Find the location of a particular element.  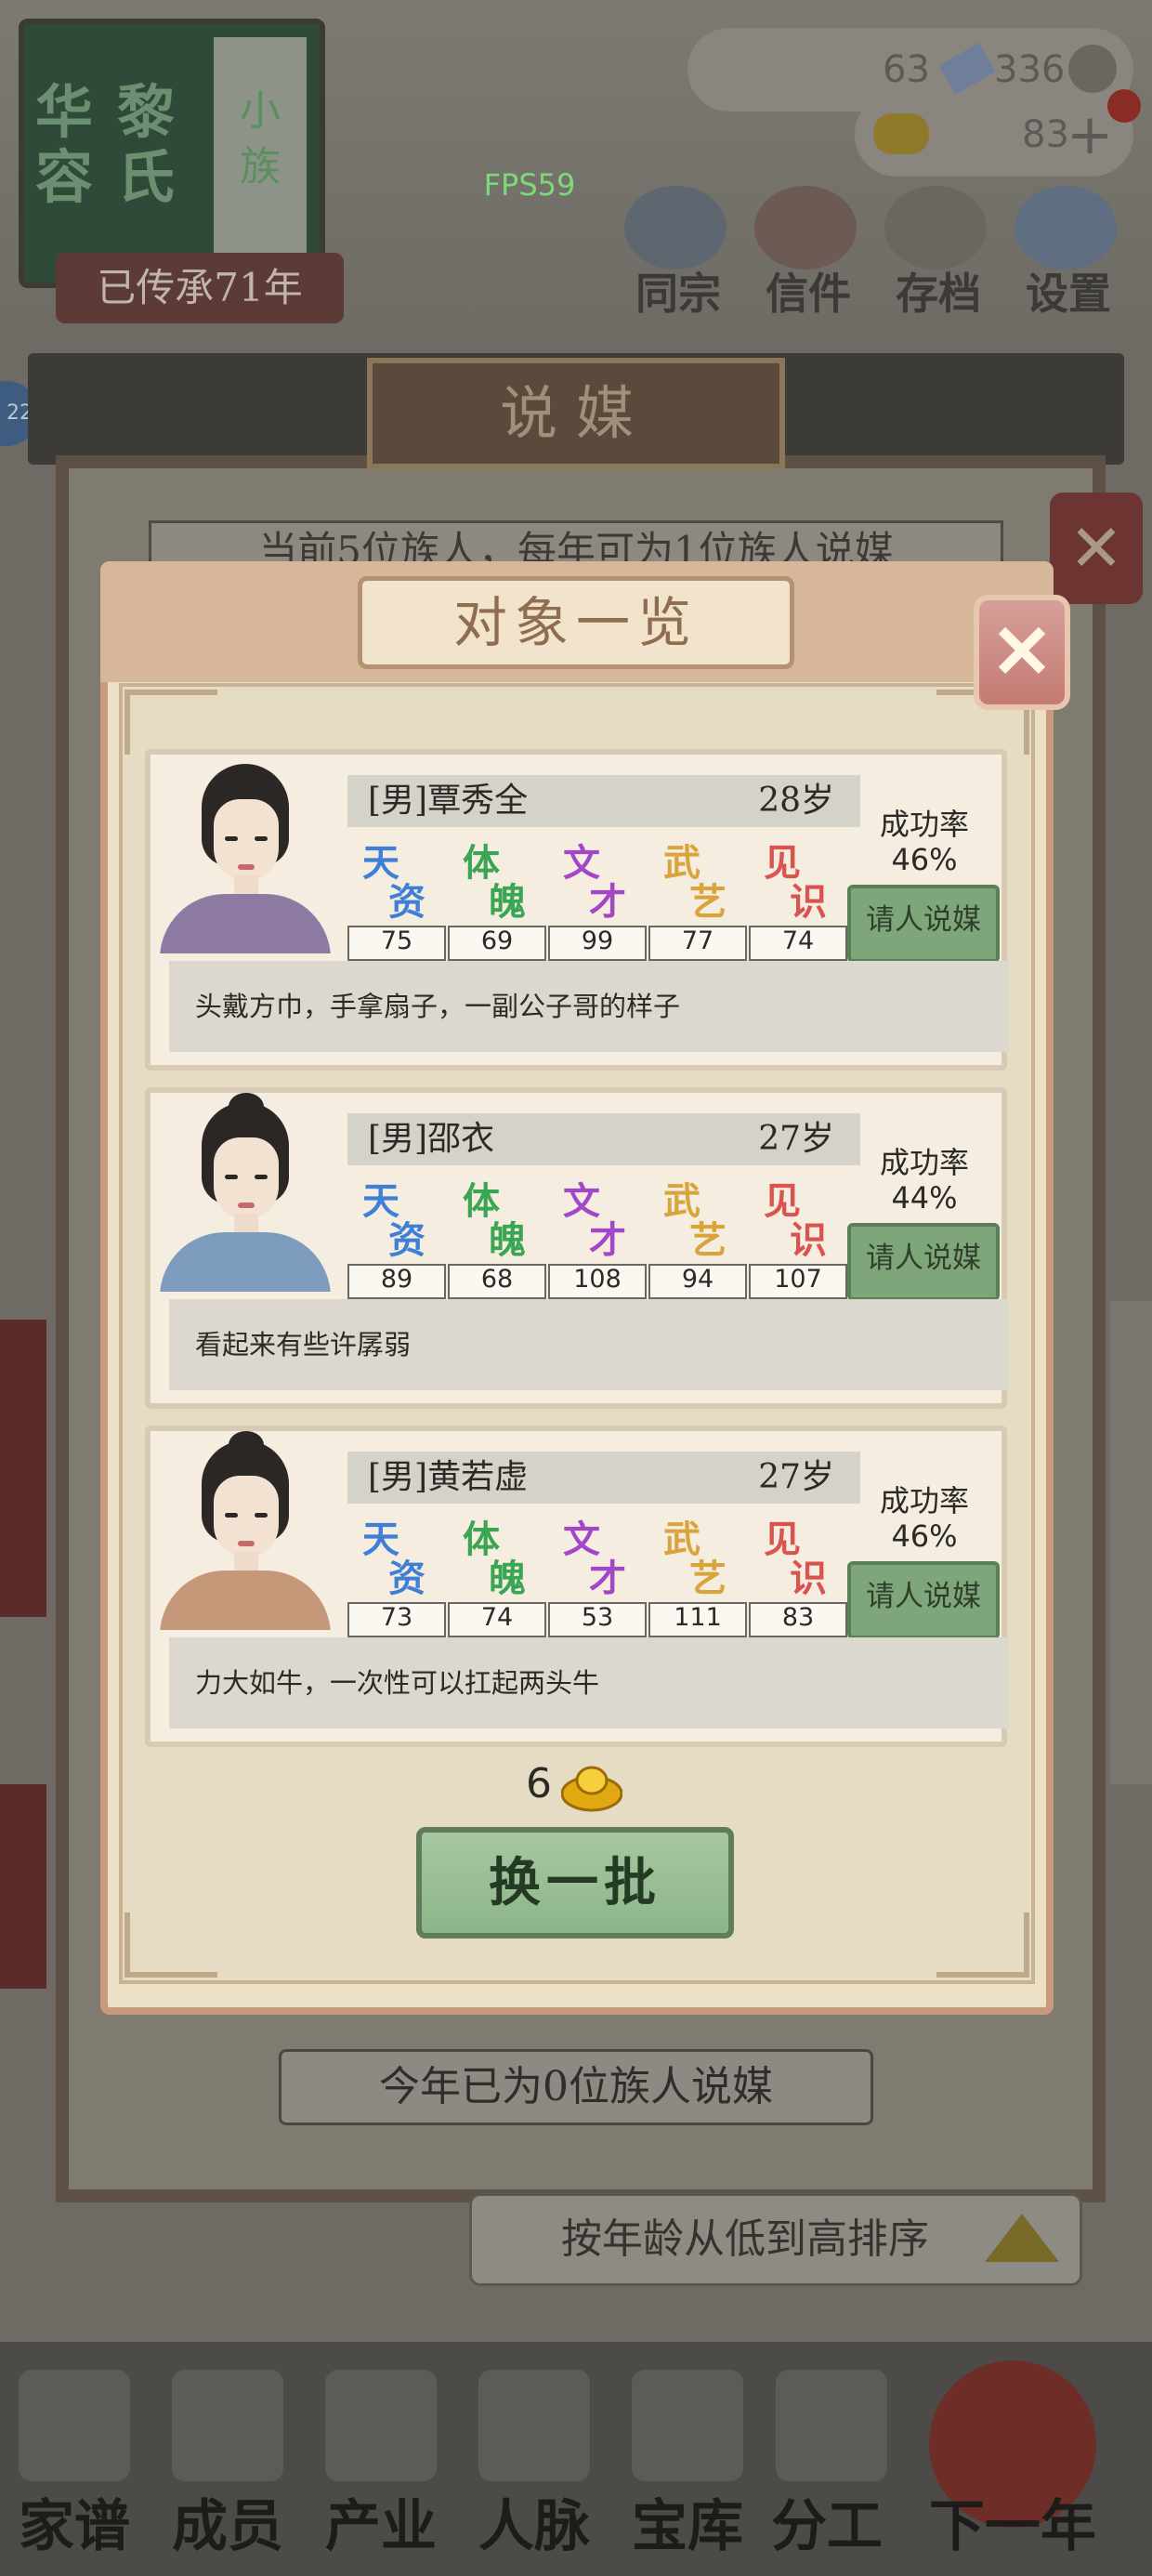

stat-value: 53 is located at coordinates (597, 1619).